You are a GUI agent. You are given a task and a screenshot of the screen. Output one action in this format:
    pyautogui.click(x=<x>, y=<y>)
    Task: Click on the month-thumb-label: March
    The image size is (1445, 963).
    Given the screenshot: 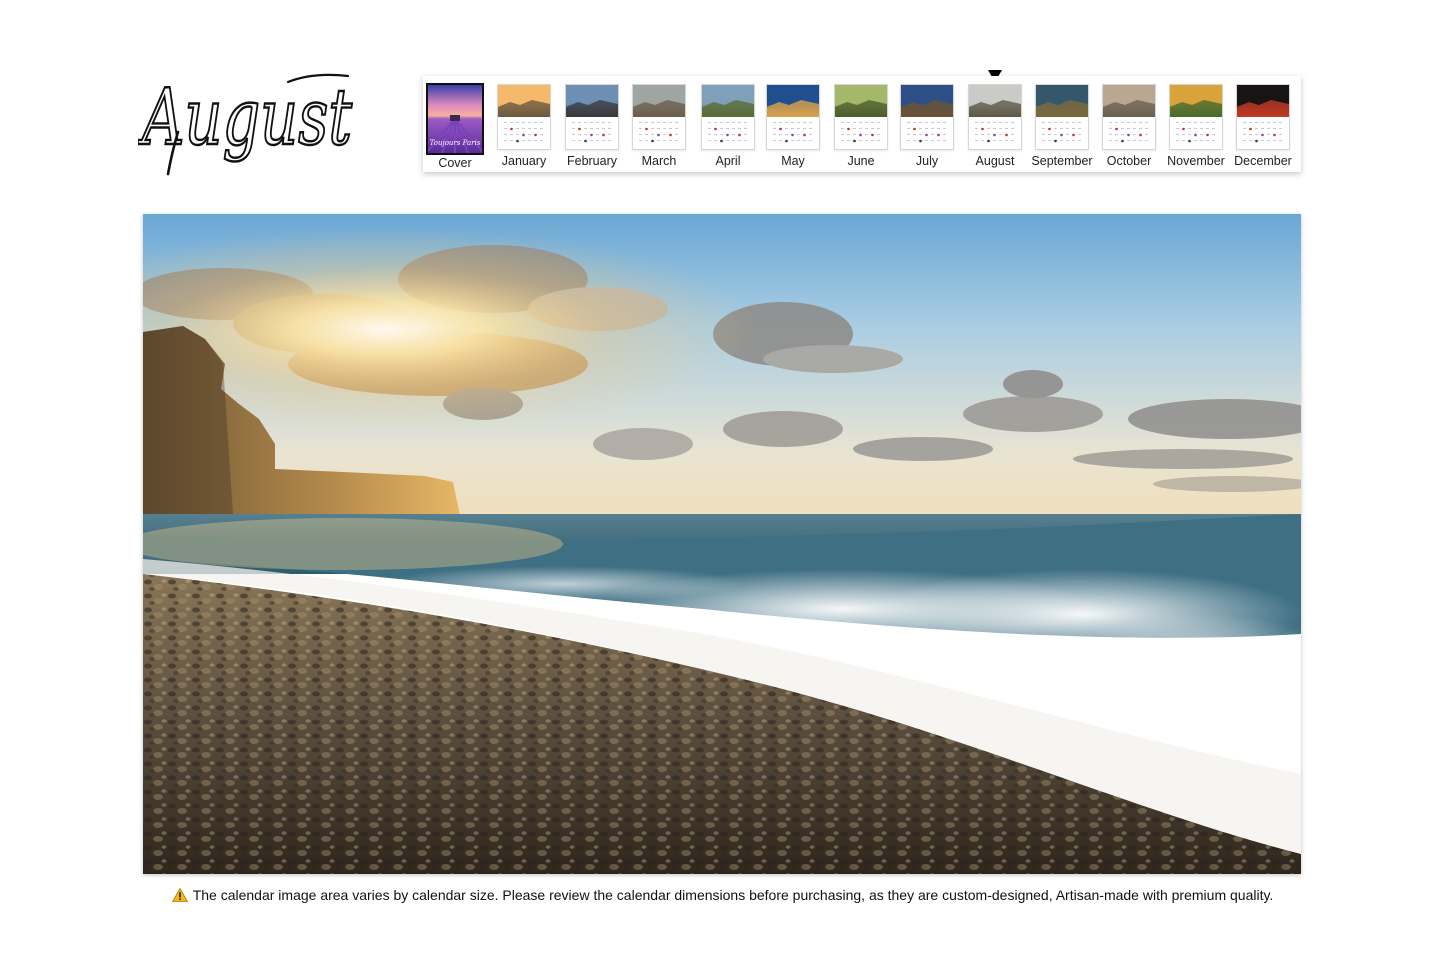 What is the action you would take?
    pyautogui.click(x=659, y=161)
    